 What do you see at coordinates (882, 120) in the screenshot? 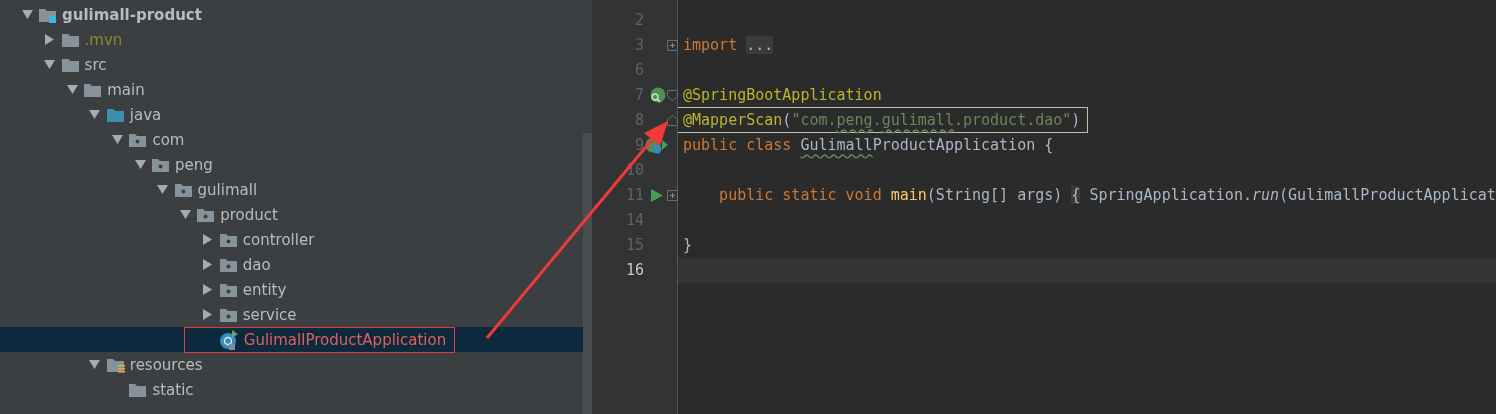
I see `code-line: @MapperScan("com.peng.gulimall.product.dao")` at bounding box center [882, 120].